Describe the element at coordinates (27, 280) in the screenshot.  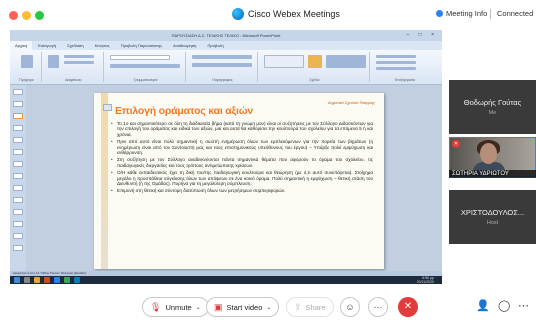
I see `search-icon` at that location.